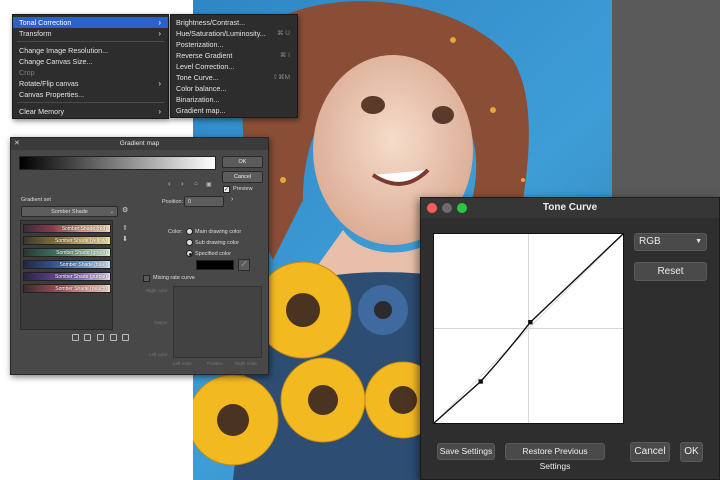 The height and width of the screenshot is (480, 720). What do you see at coordinates (215, 363) in the screenshot?
I see `position-axis-label: Position` at bounding box center [215, 363].